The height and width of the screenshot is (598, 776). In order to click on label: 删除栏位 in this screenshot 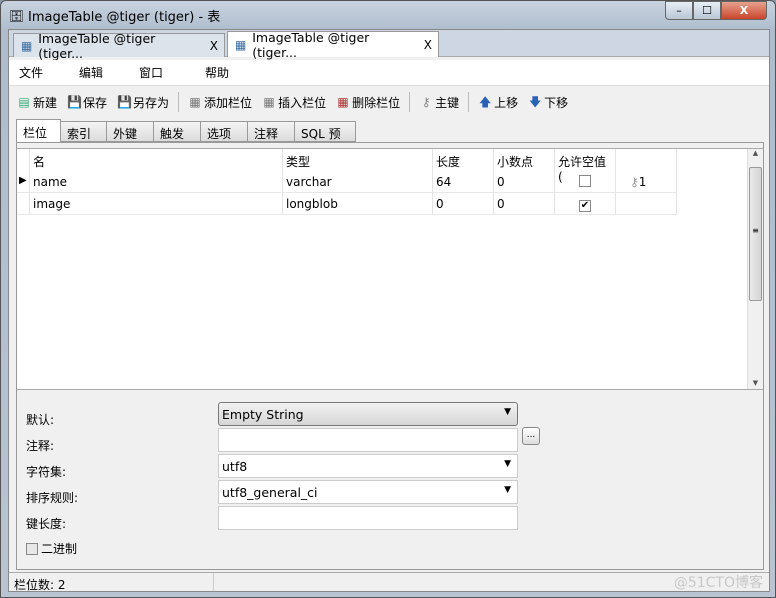, I will do `click(376, 102)`.